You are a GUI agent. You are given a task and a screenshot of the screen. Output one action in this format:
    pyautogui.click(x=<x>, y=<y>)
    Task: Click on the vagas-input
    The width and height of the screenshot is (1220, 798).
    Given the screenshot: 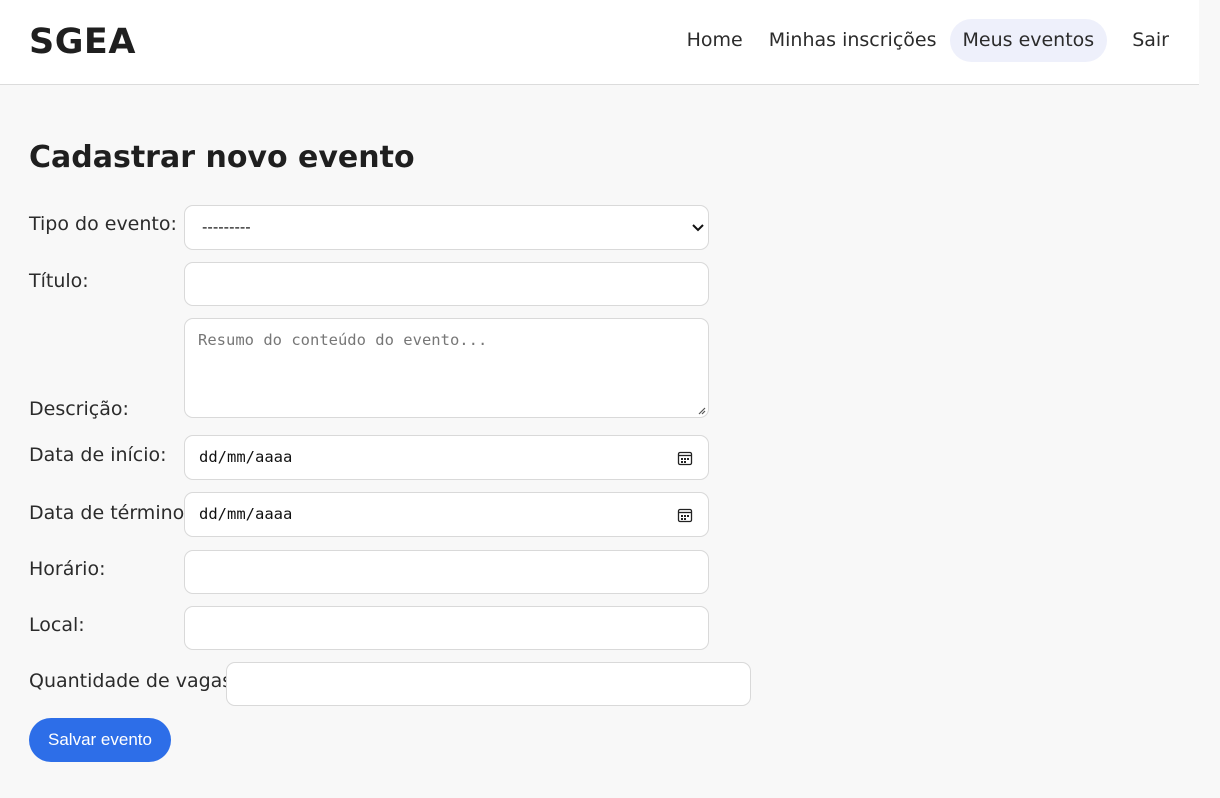 What is the action you would take?
    pyautogui.click(x=488, y=684)
    